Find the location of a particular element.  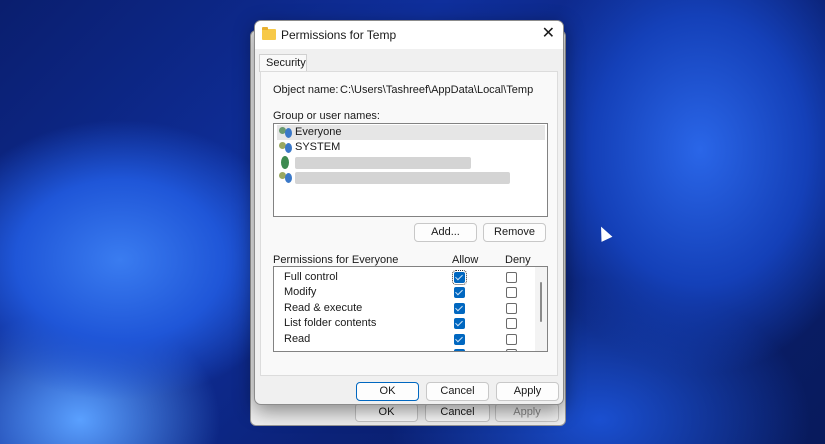

object-name-label: Object name: is located at coordinates (306, 90).